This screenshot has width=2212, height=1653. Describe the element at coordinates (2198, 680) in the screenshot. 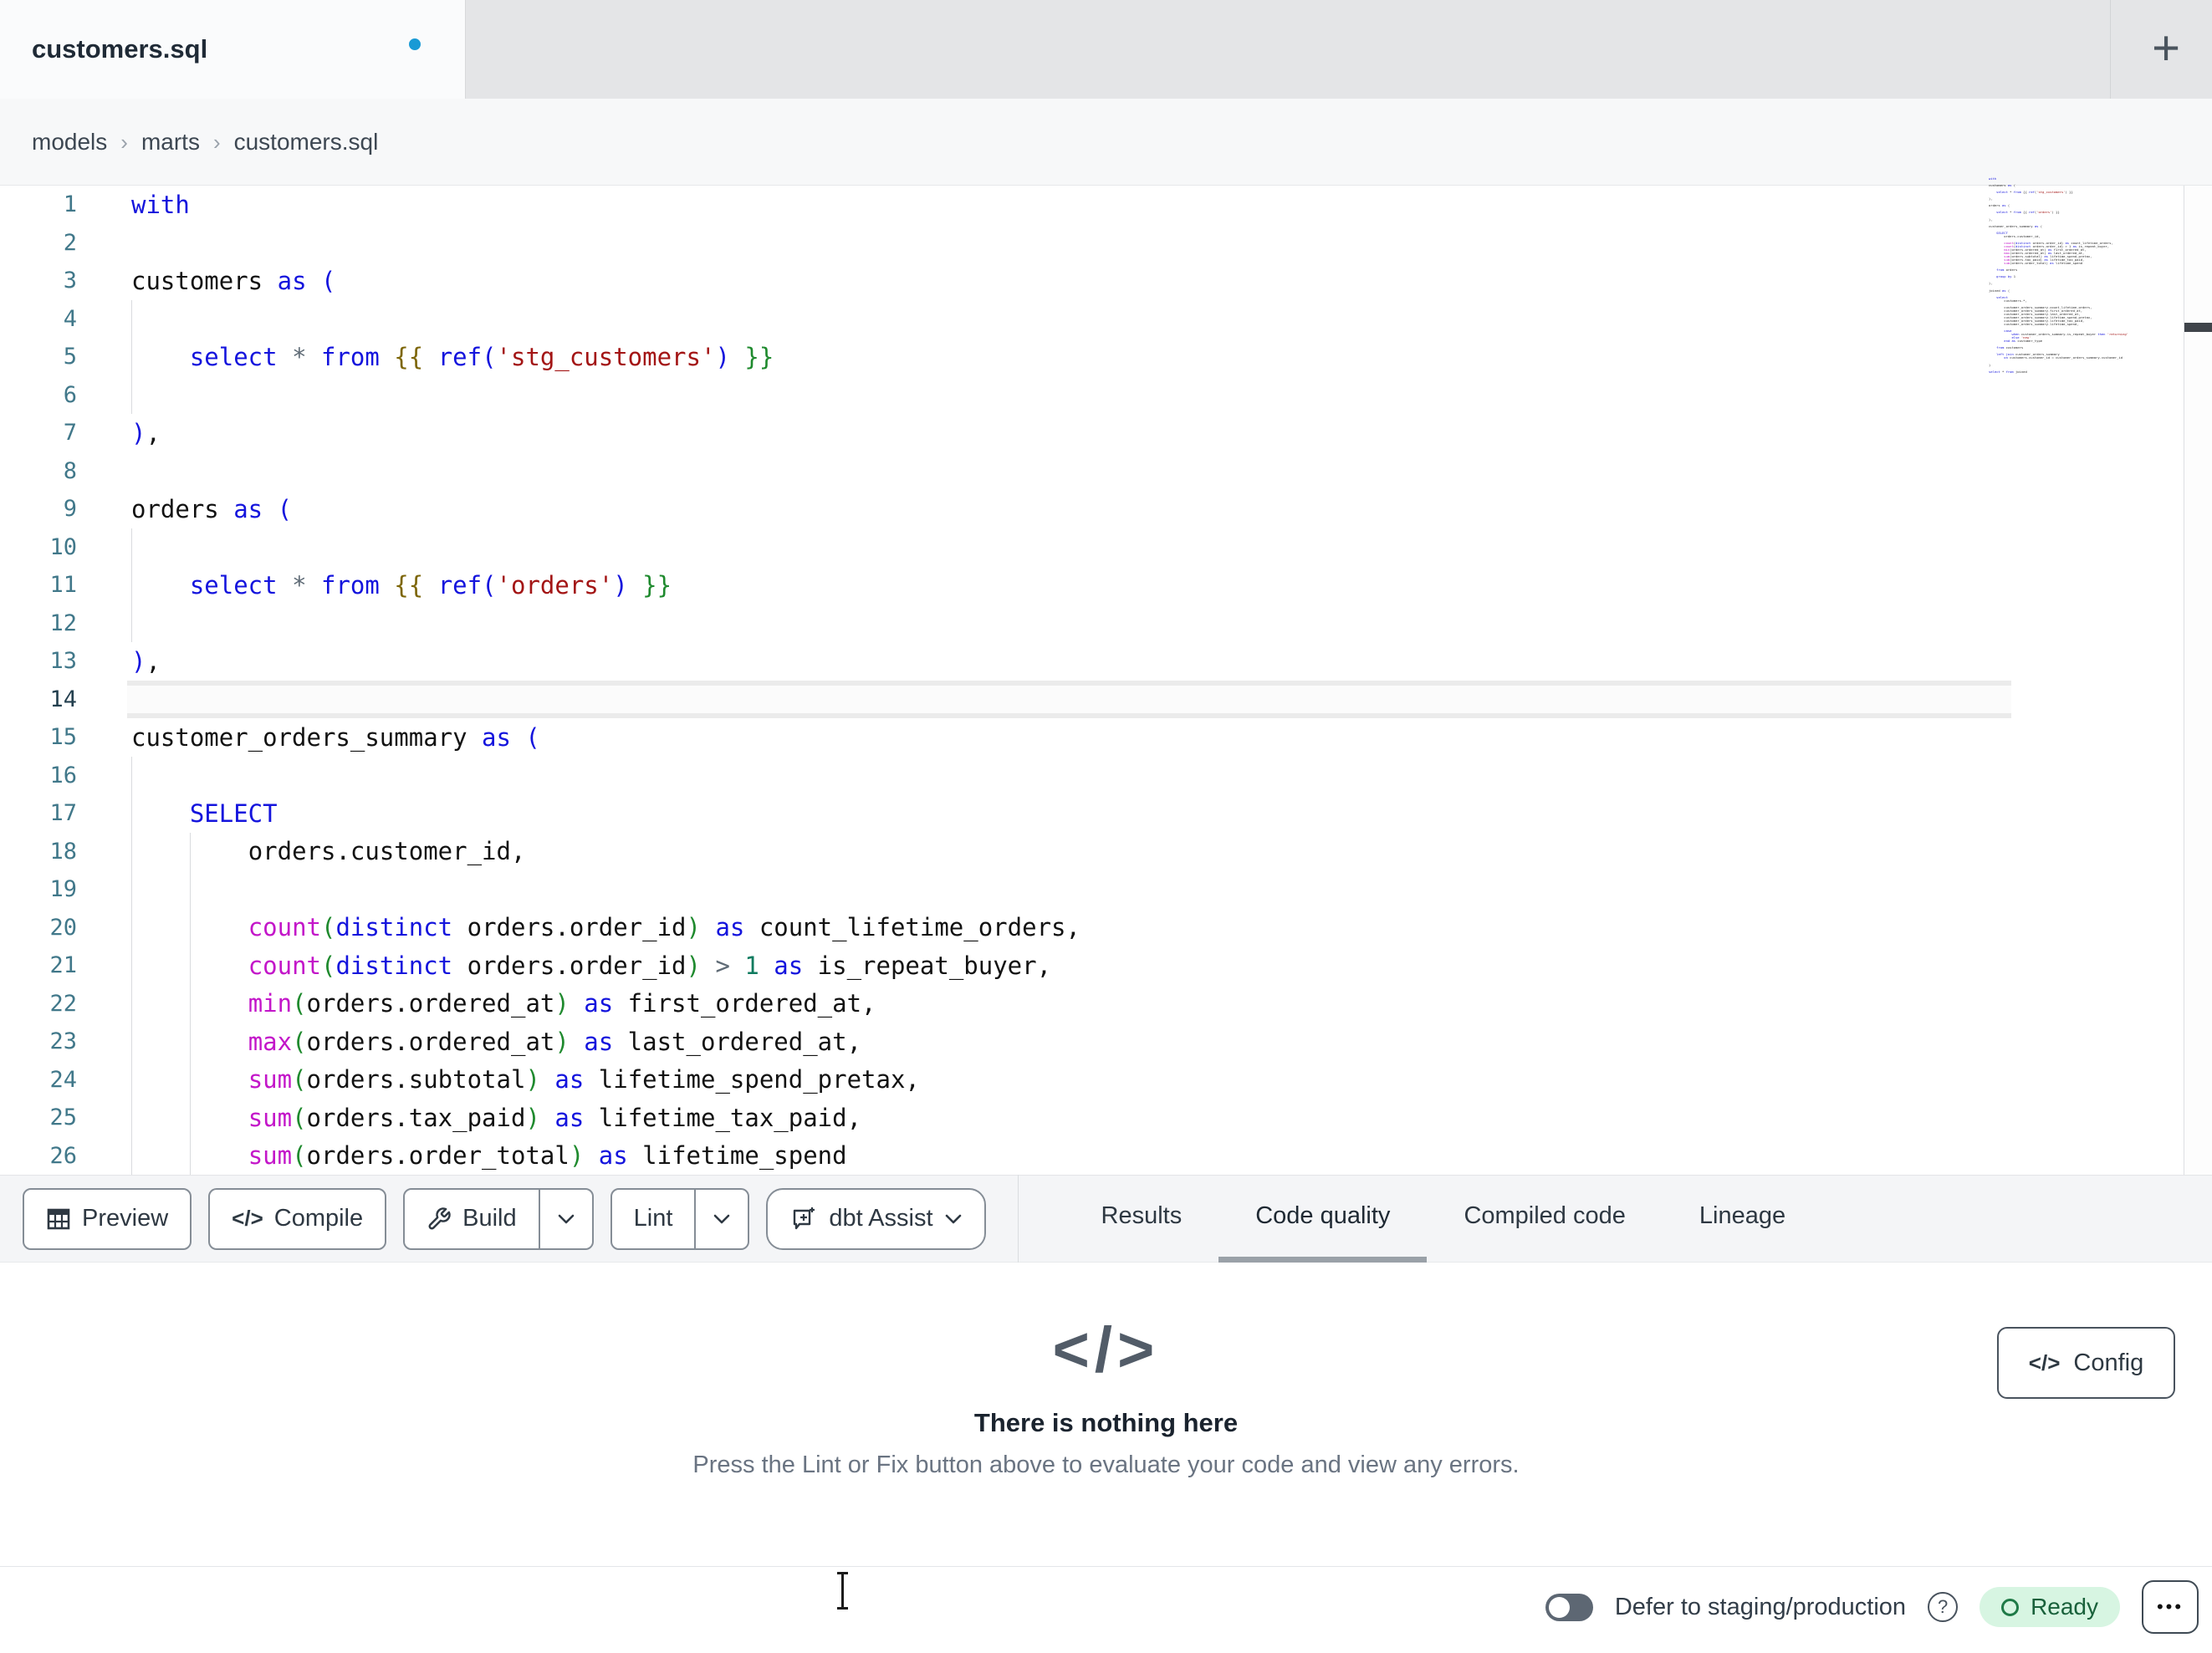

I see `editor-scrollbar` at that location.